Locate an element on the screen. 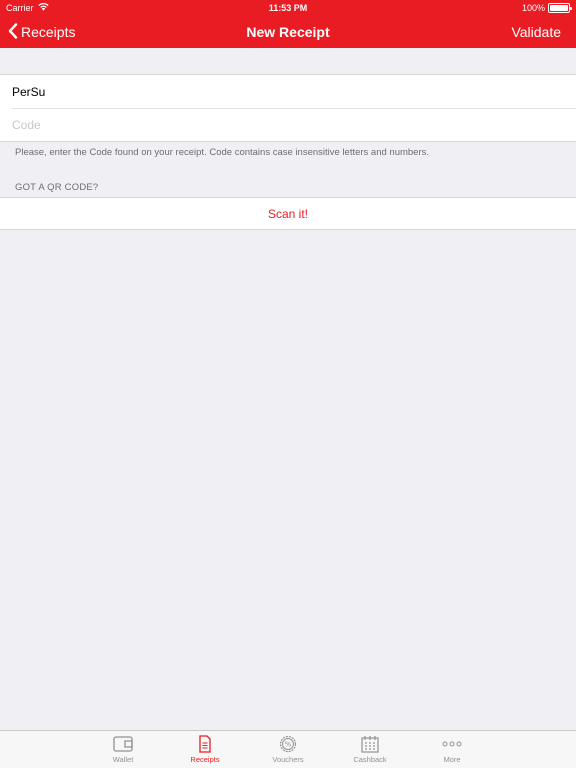 The image size is (576, 768). tab-more: More is located at coordinates (452, 749).